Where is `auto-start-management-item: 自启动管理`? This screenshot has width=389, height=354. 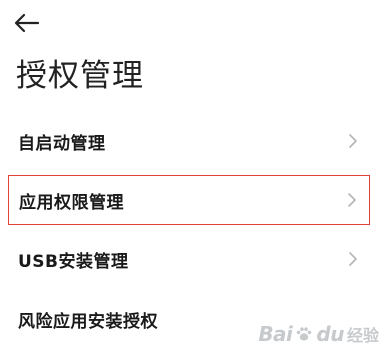
auto-start-management-item: 自启动管理 is located at coordinates (189, 141).